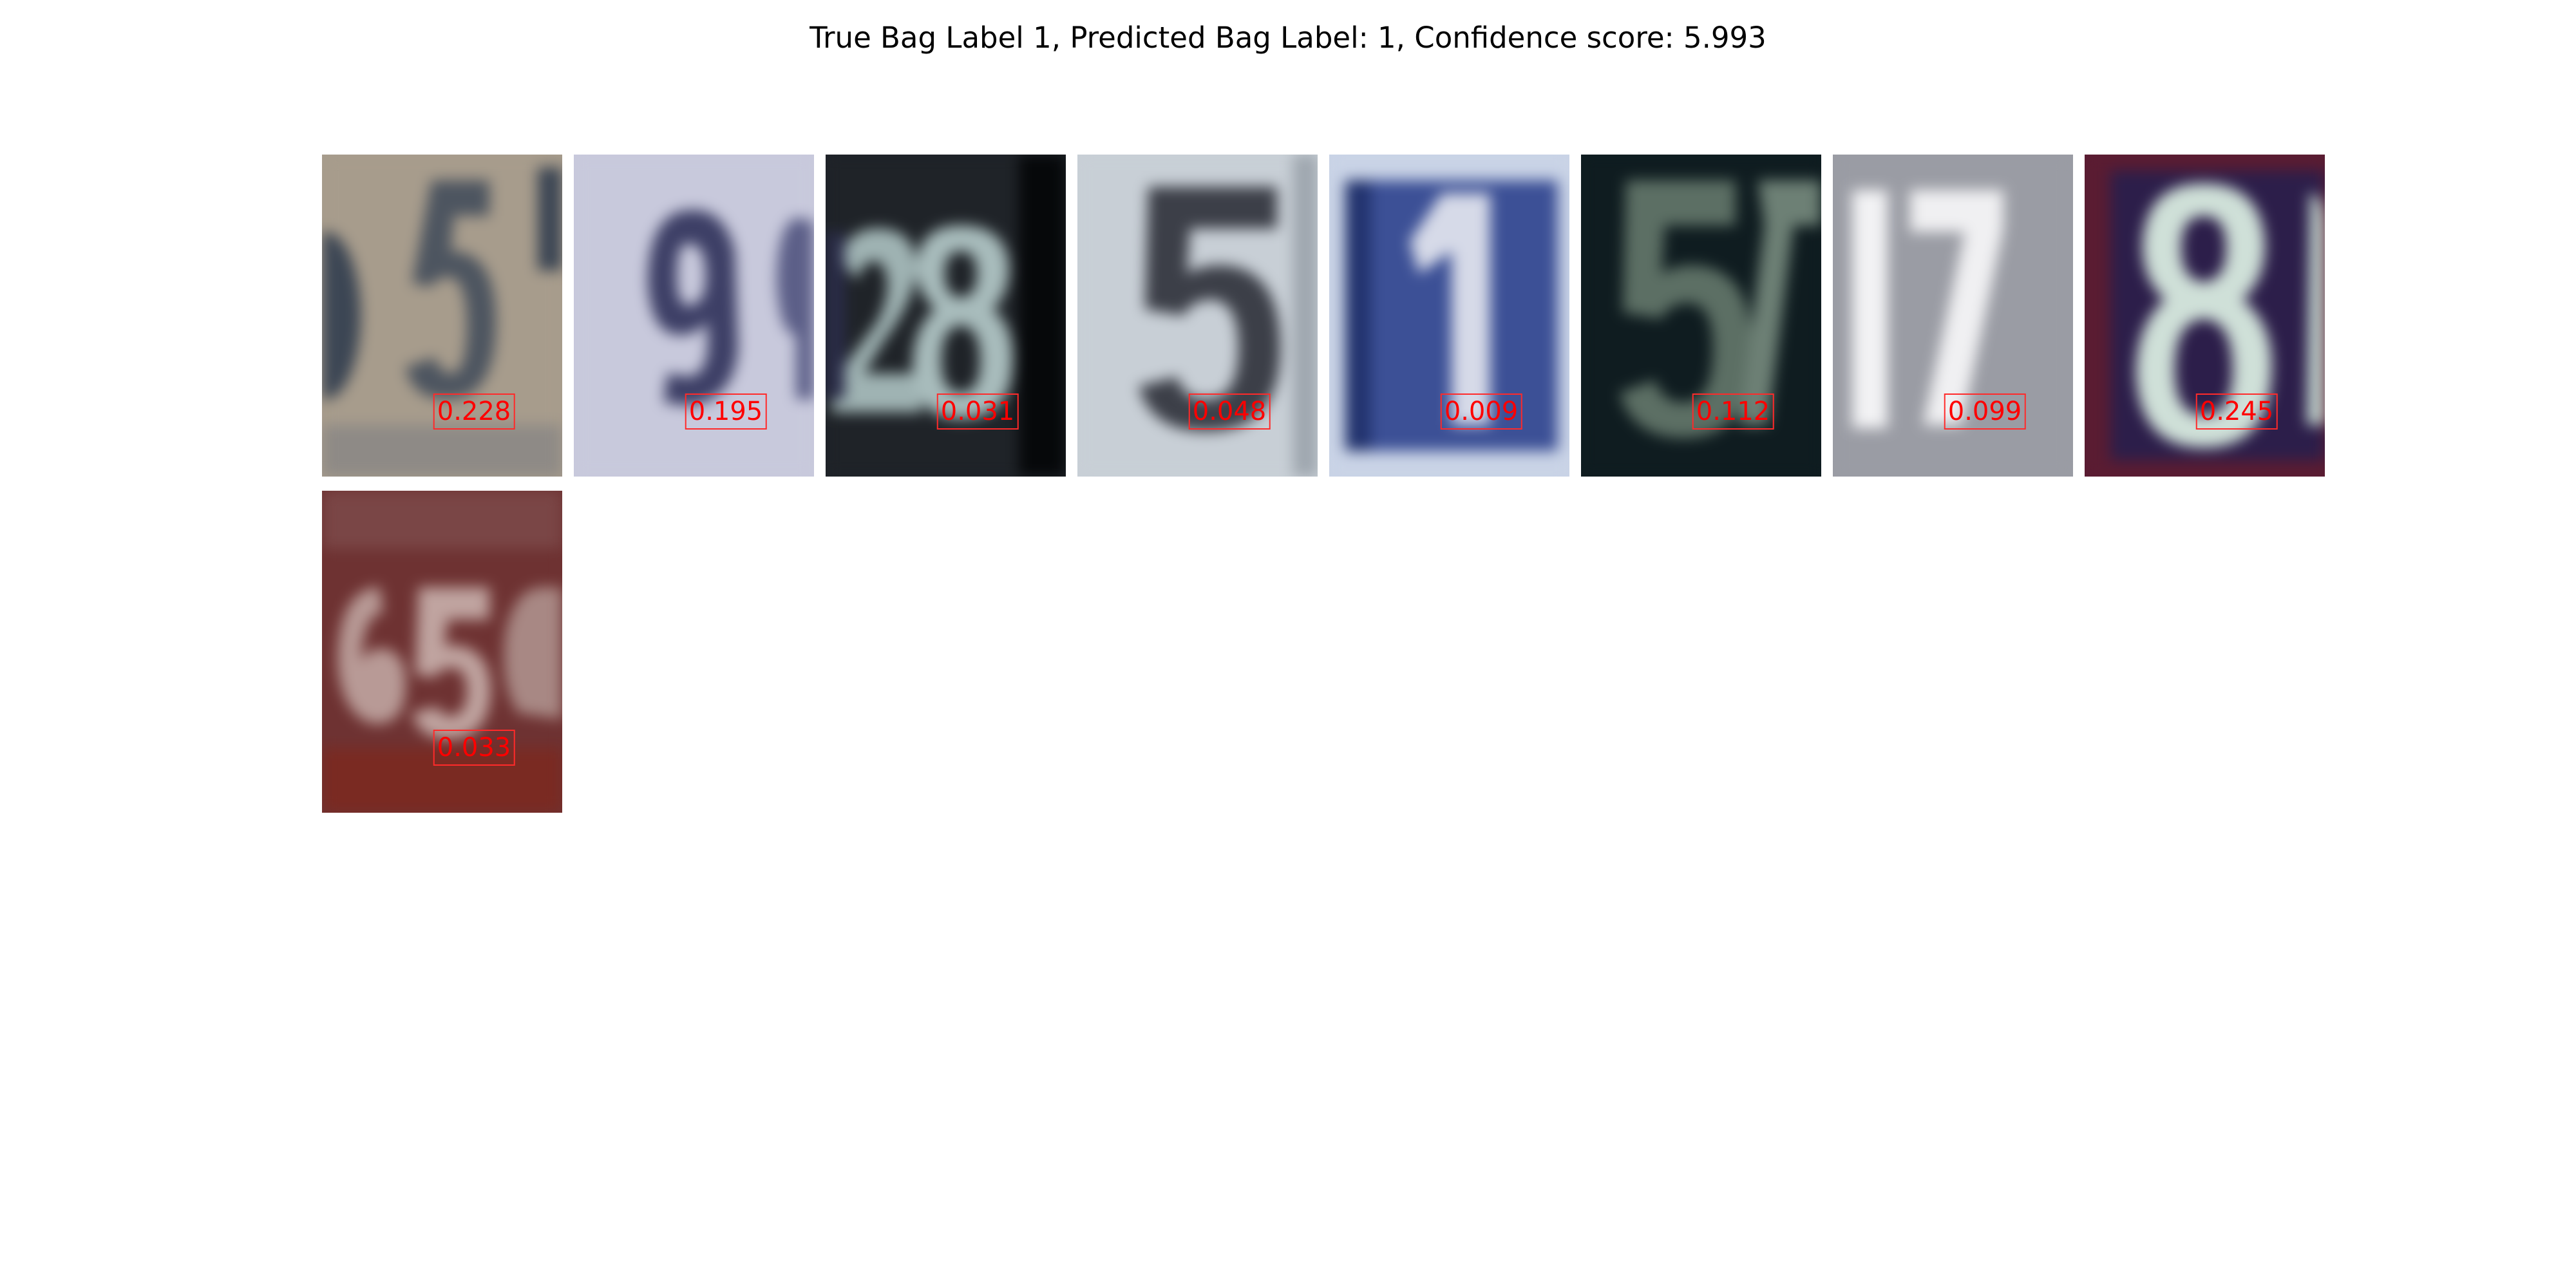  What do you see at coordinates (694, 316) in the screenshot?
I see `instance-image-2: 0.195` at bounding box center [694, 316].